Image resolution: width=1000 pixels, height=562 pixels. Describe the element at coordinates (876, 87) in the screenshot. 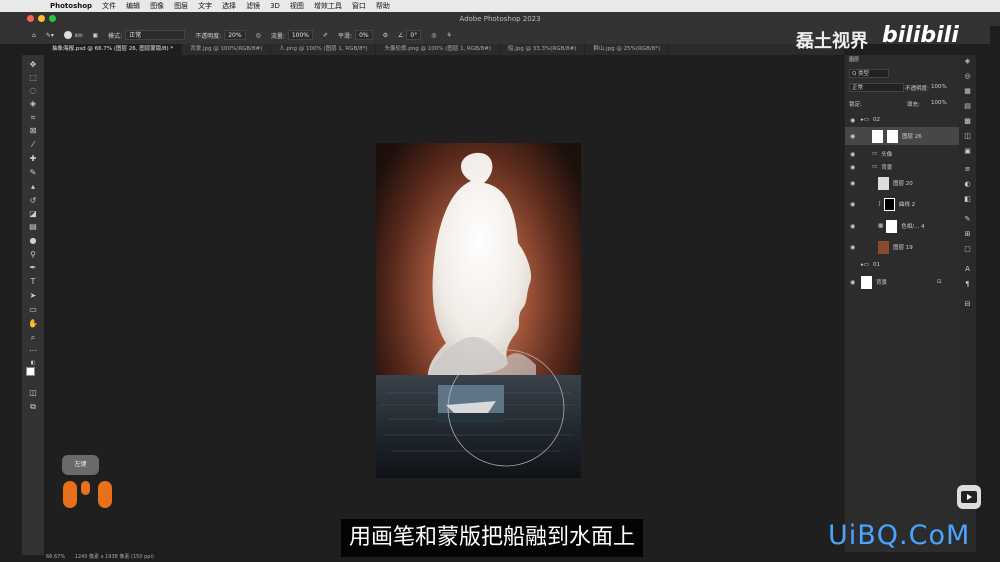

I see `blend-mode-select: 正常` at that location.